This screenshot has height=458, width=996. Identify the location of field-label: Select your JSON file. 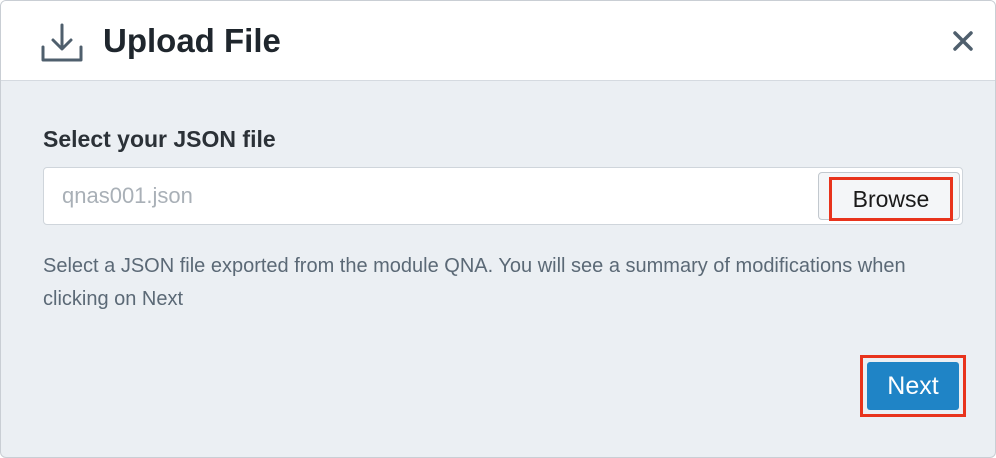
(159, 139).